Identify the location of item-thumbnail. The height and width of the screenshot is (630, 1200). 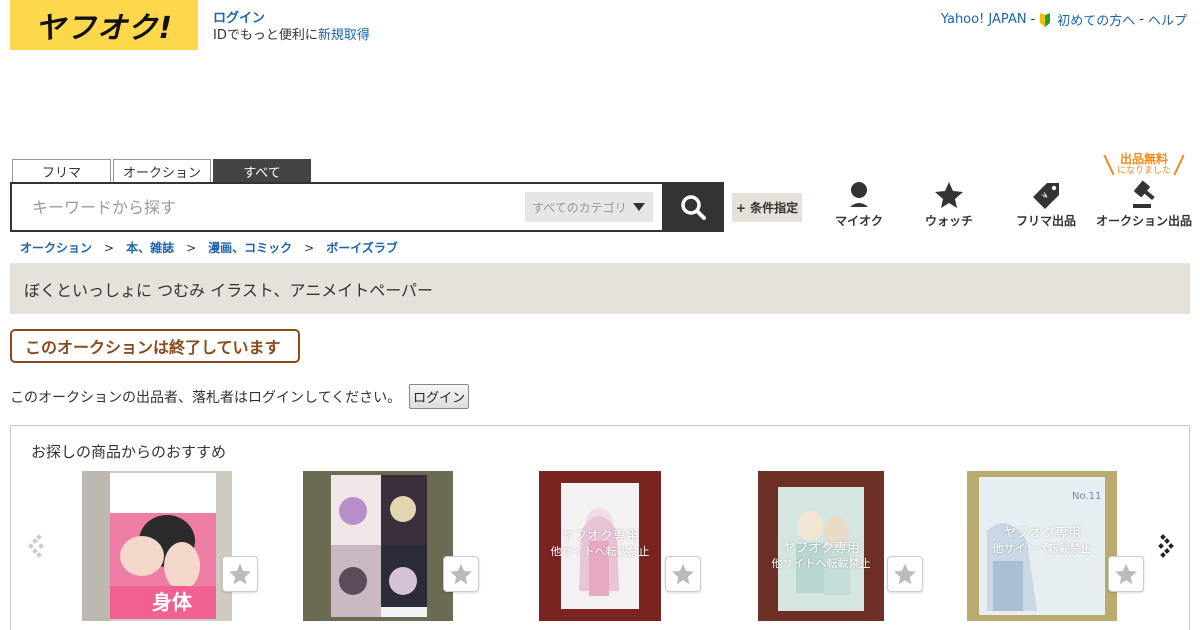
(378, 546).